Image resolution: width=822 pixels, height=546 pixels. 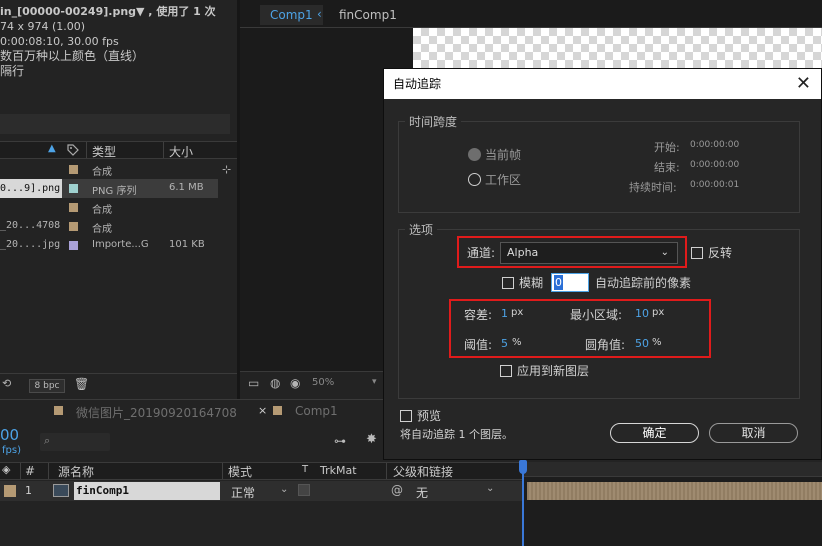 What do you see at coordinates (147, 491) in the screenshot?
I see `layer-name: finComp1` at bounding box center [147, 491].